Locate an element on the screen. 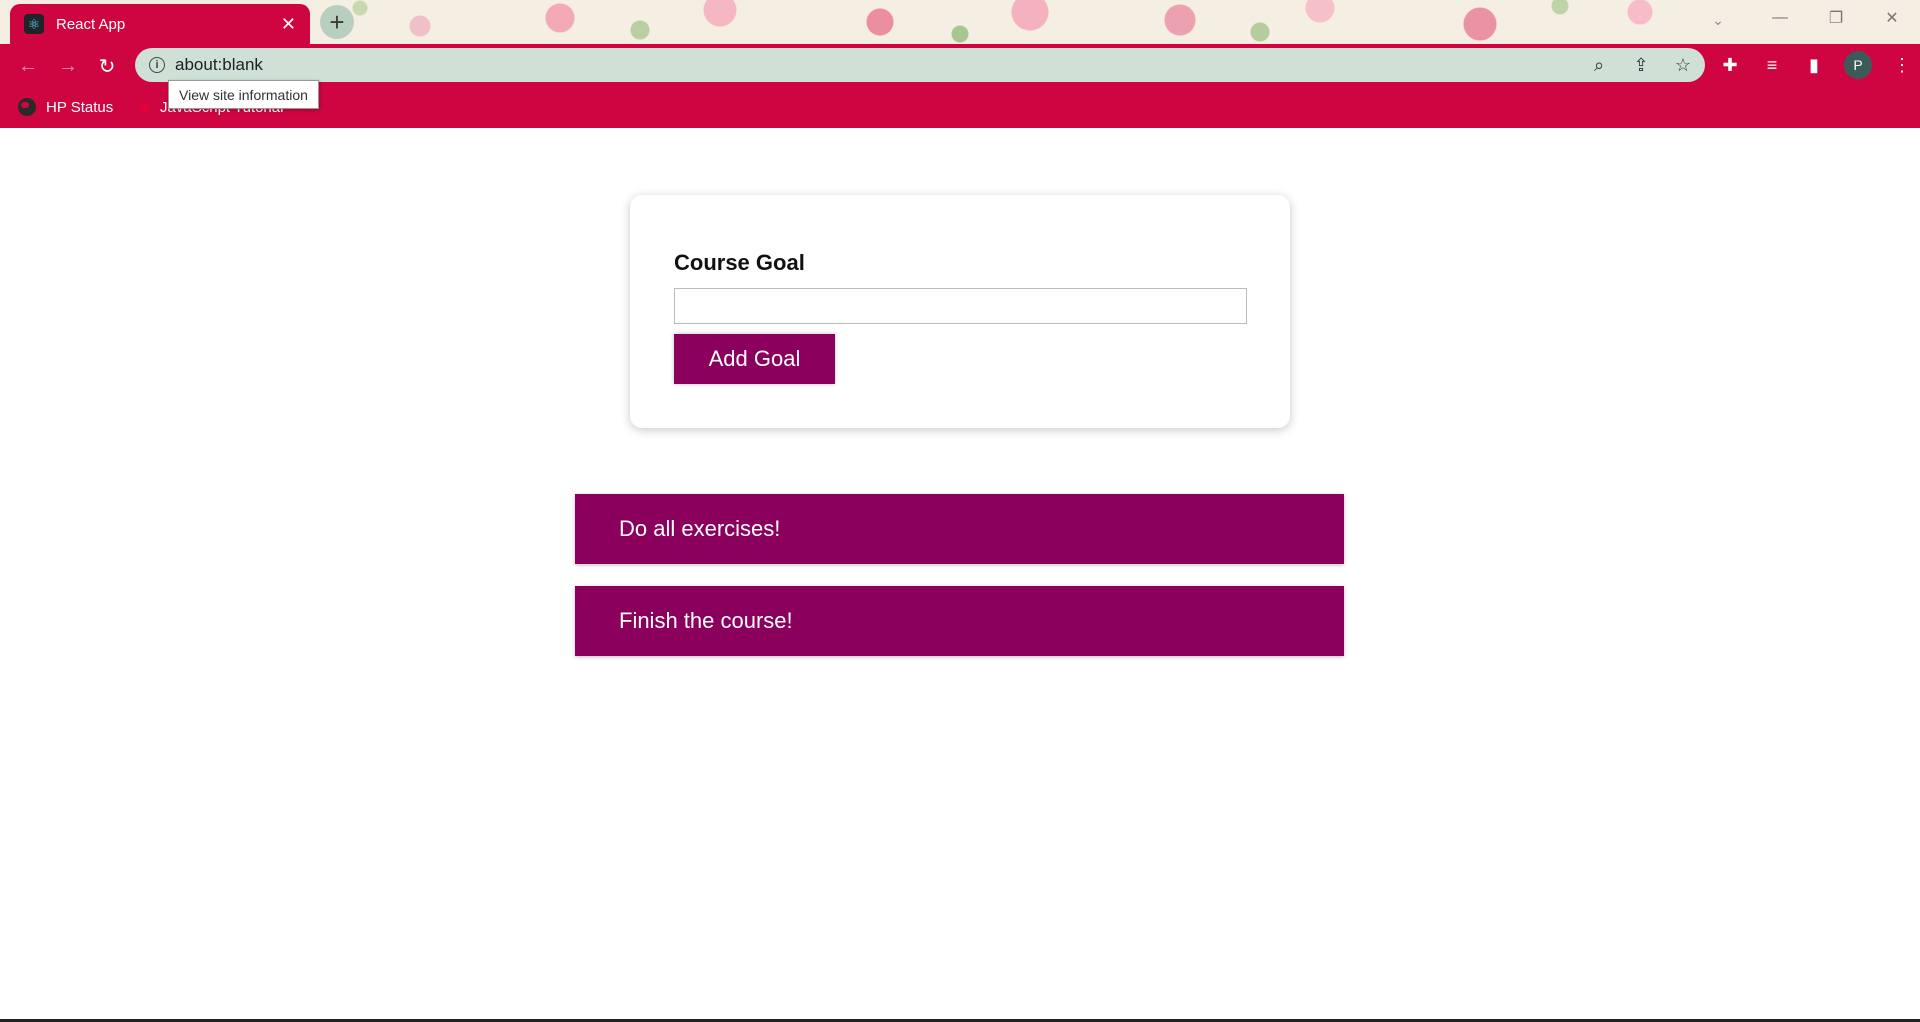  address-bar: i about:blank ⌕ ⇪ ☆ is located at coordinates (920, 65).